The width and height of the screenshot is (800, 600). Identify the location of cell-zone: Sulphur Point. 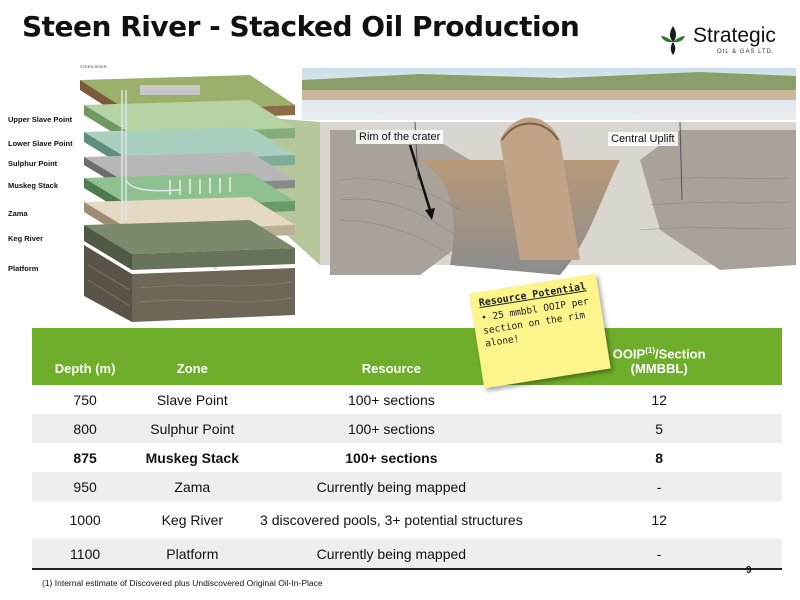
(192, 428).